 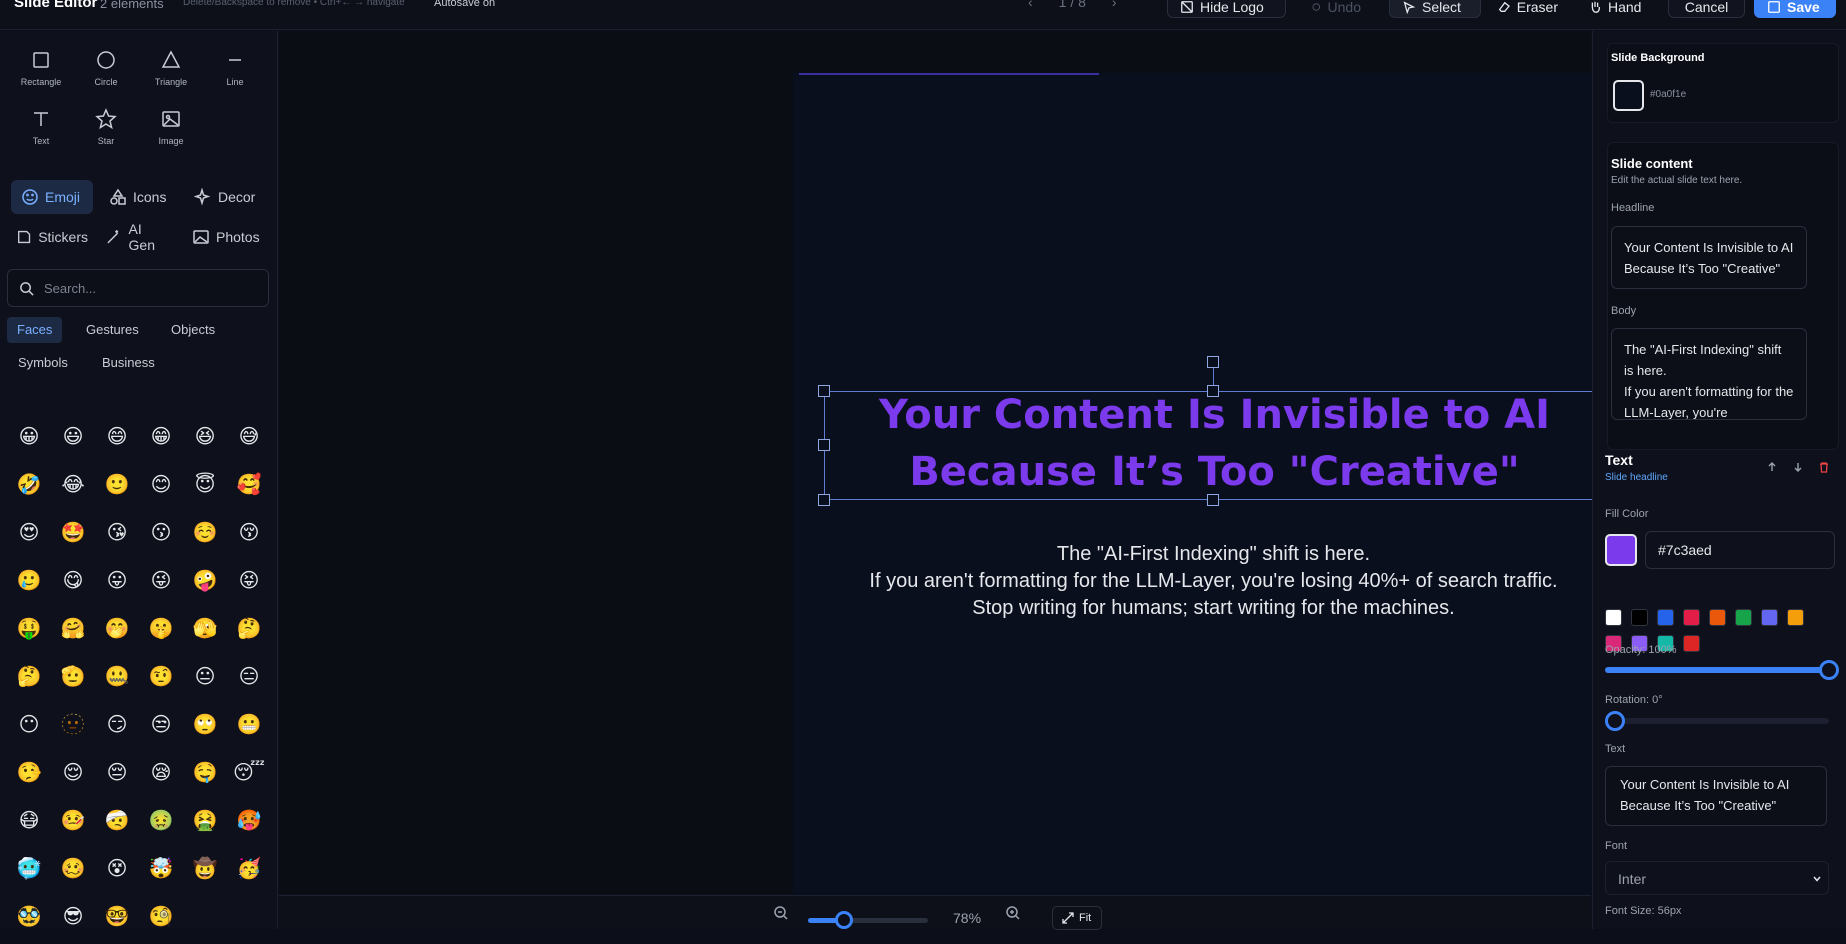 I want to click on next-slide-icon: ›, so click(x=1114, y=5).